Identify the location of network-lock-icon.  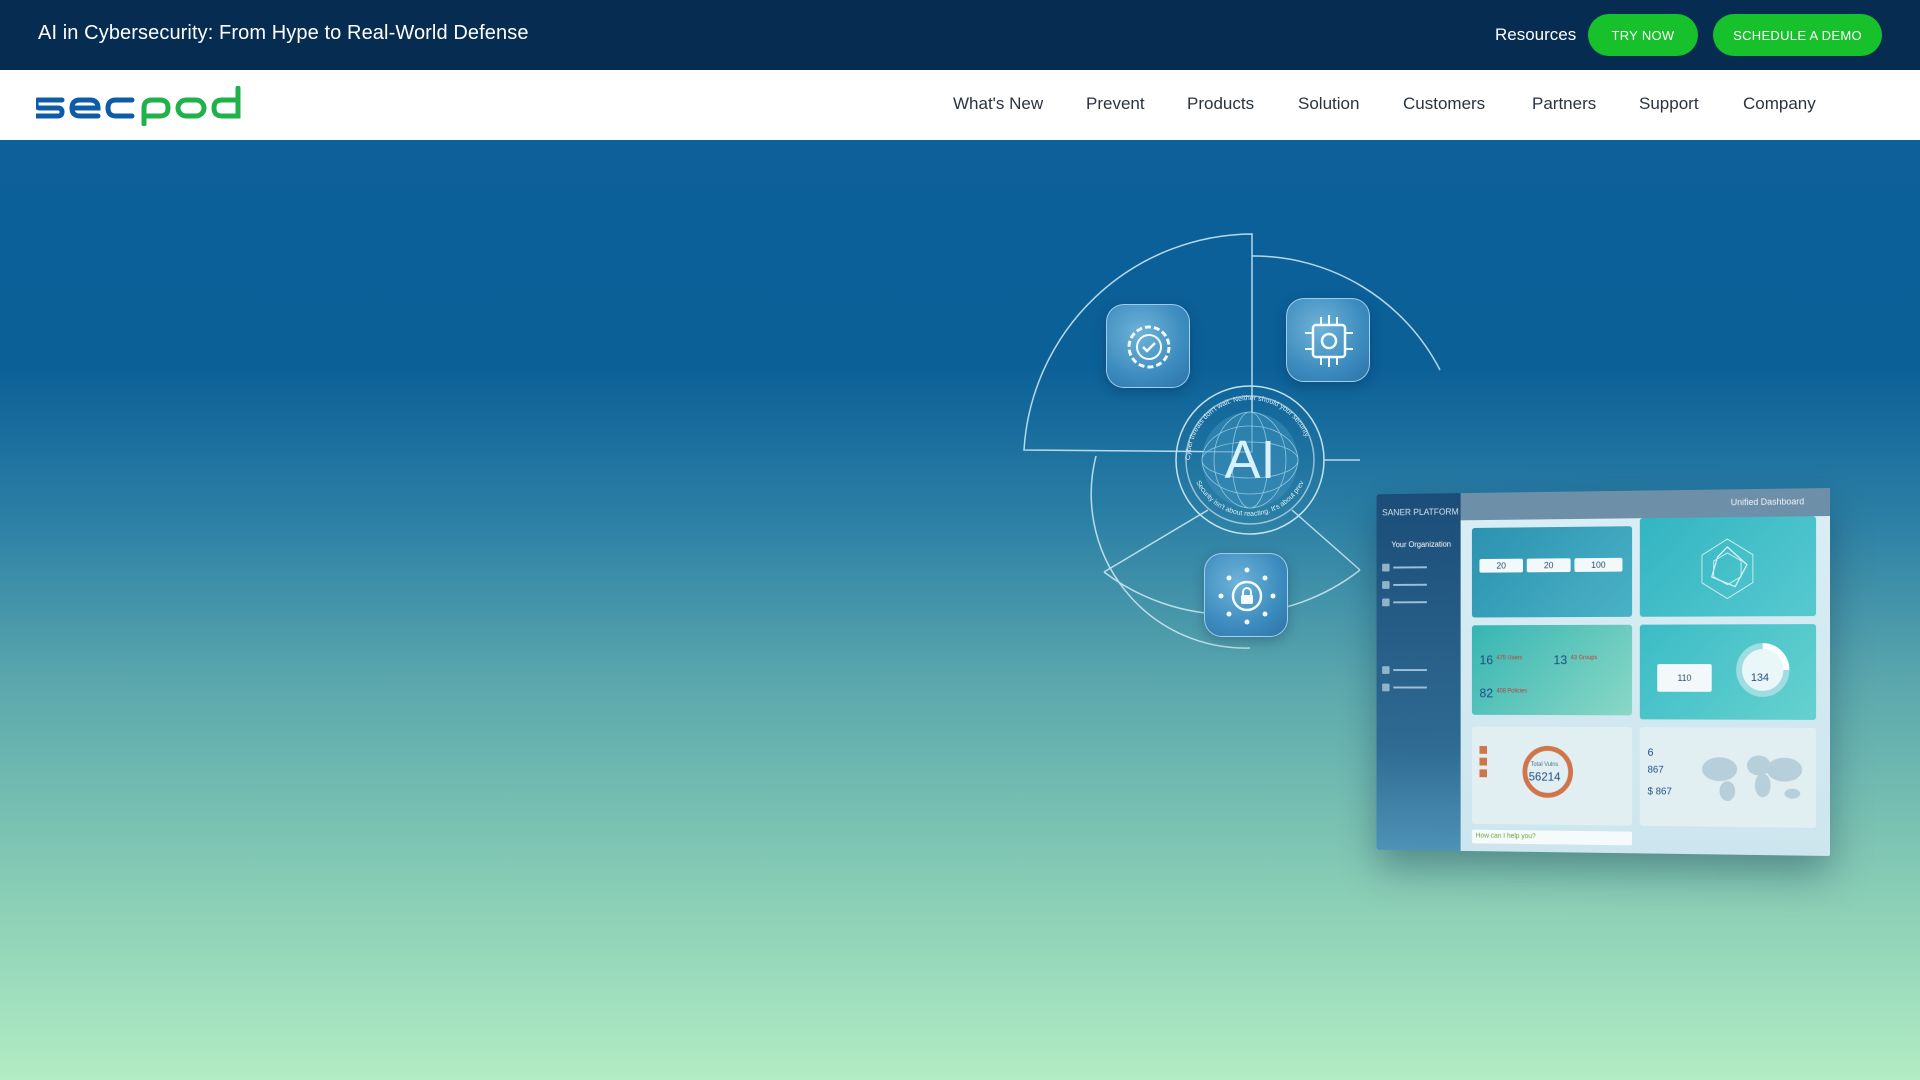
(1246, 595).